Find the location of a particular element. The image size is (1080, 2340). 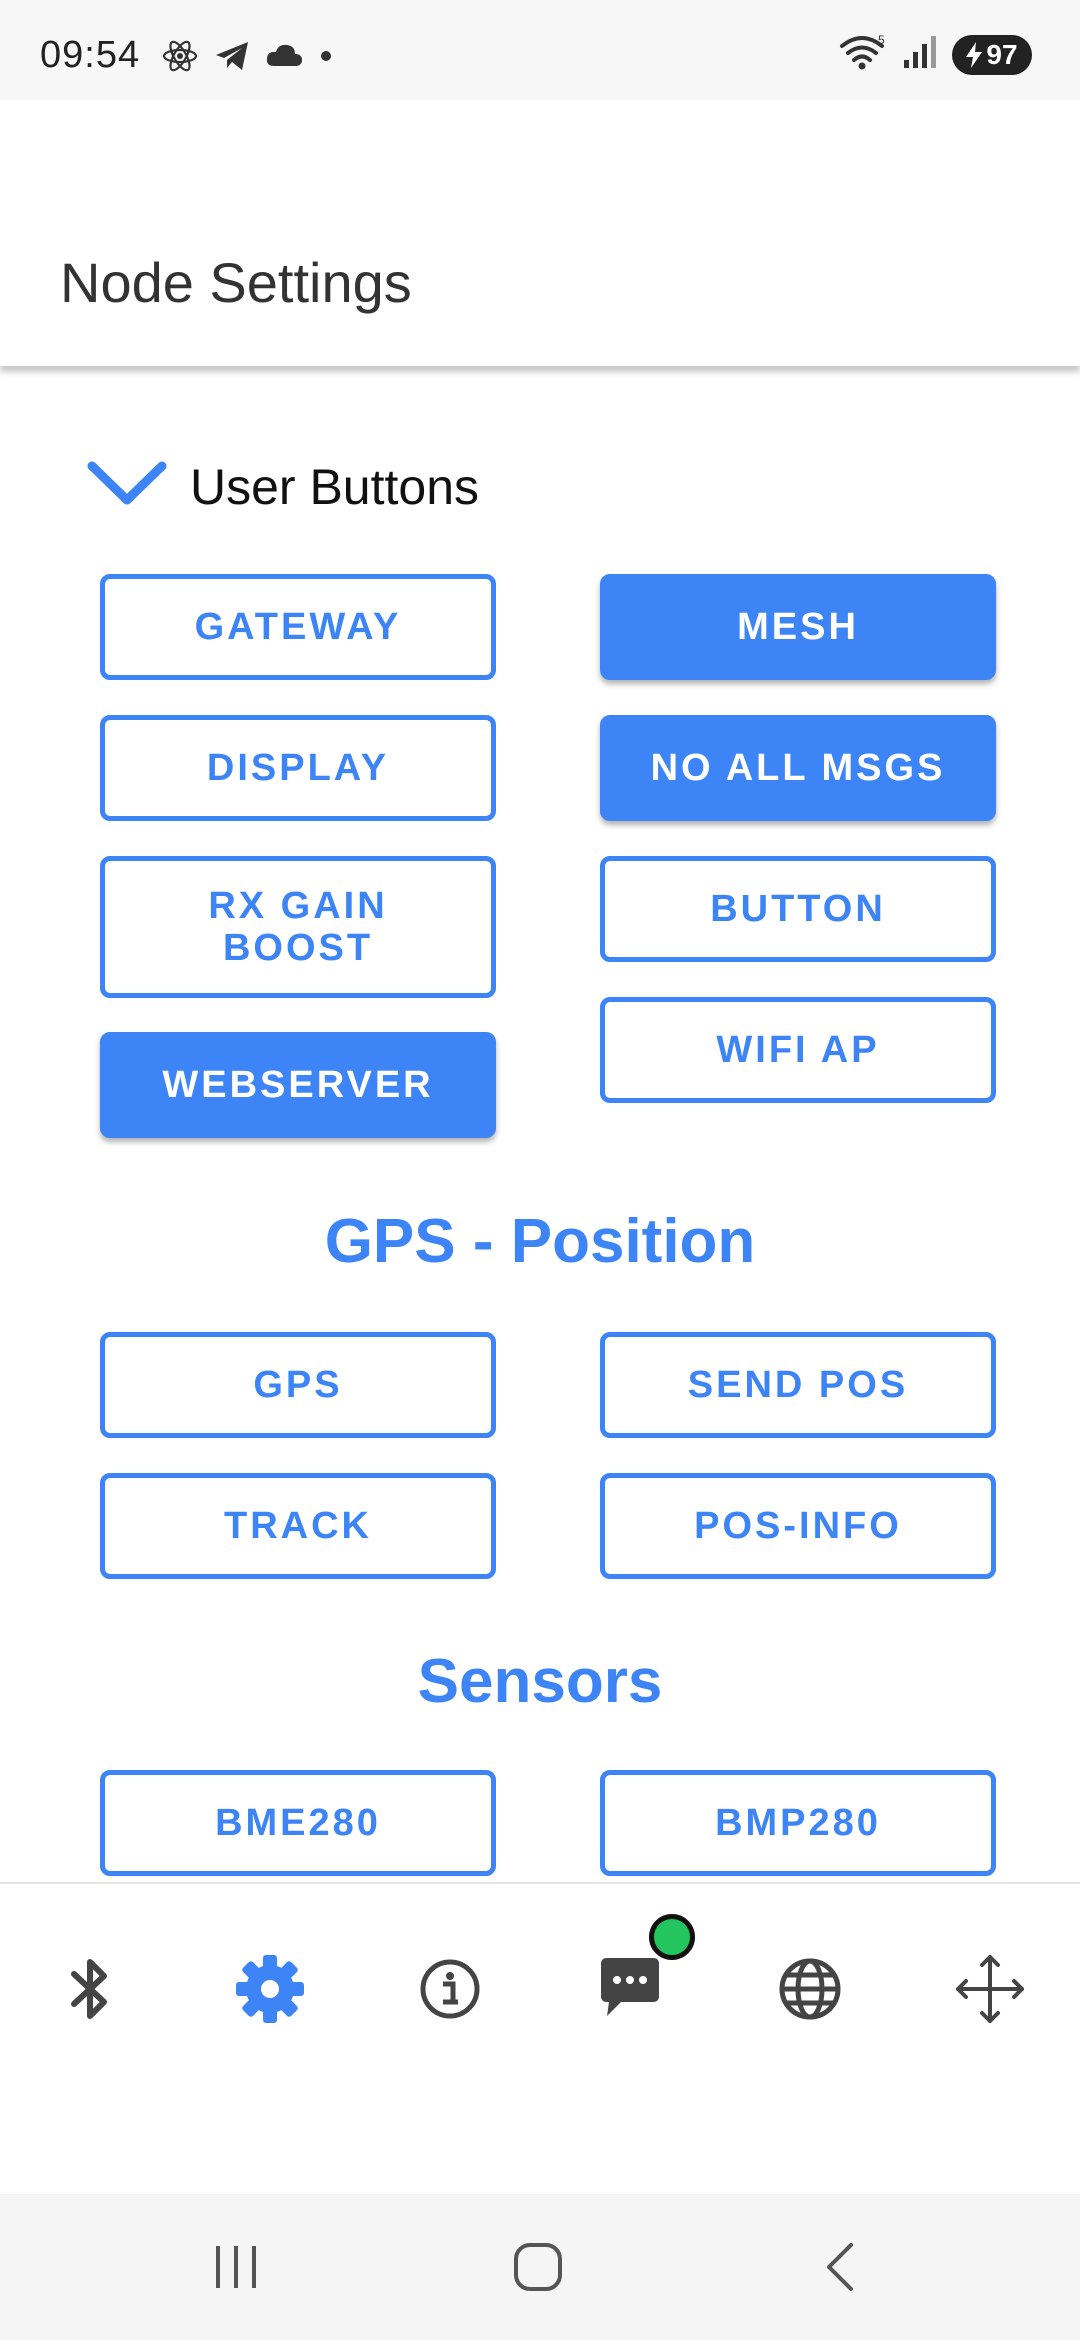

home-button is located at coordinates (538, 2269).